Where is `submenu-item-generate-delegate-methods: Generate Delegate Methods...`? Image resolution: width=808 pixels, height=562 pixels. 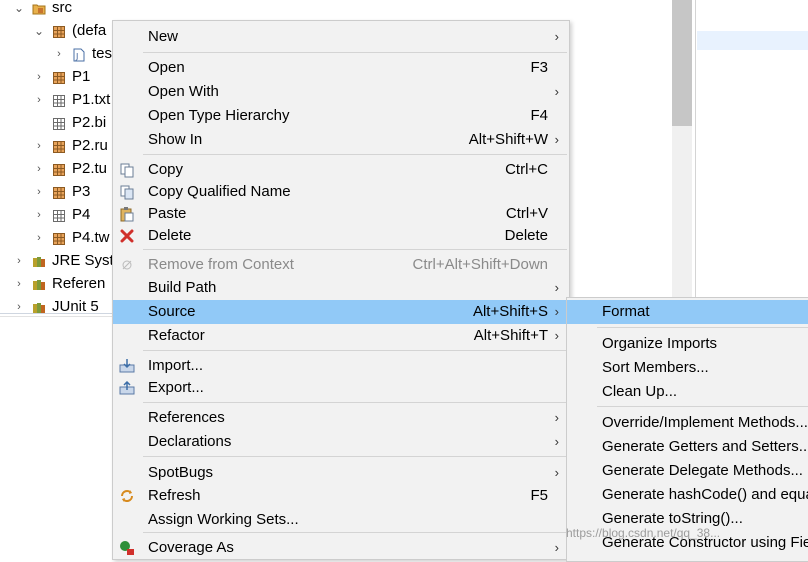
submenu-item-generate-delegate-methods: Generate Delegate Methods... is located at coordinates (687, 471).